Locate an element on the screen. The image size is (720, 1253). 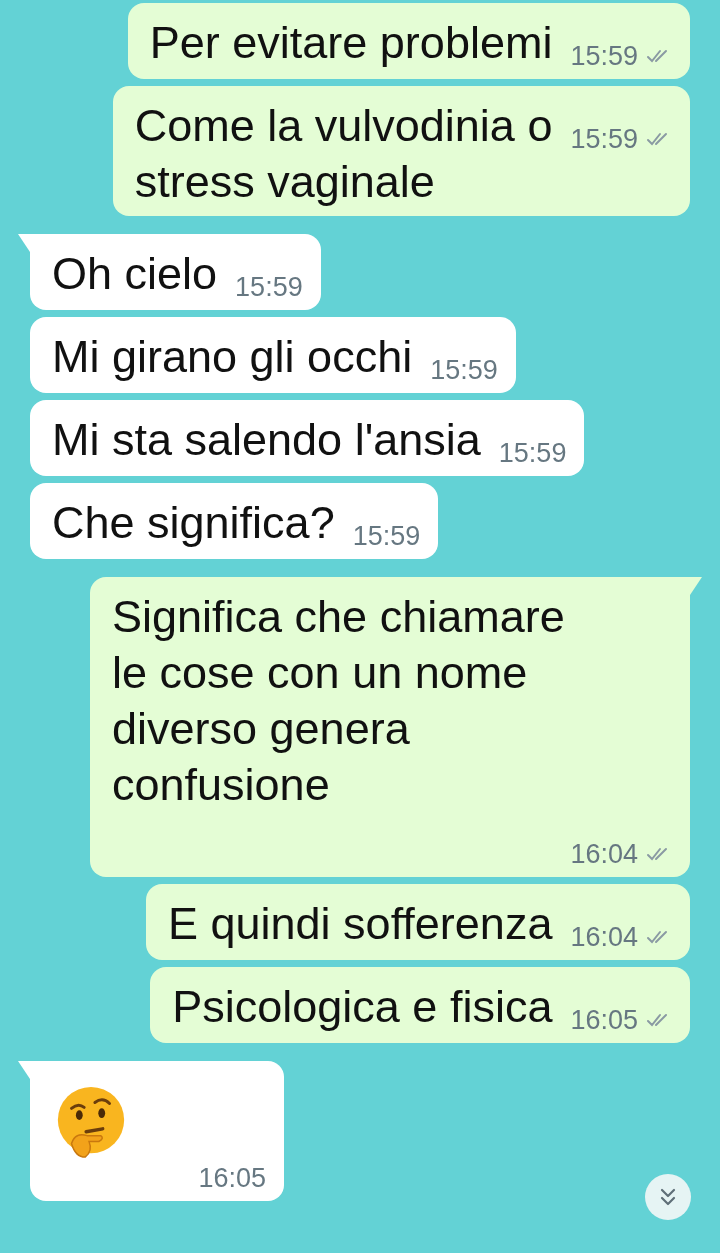
message-text: Mi girano gli occhi is located at coordinates (232, 357).